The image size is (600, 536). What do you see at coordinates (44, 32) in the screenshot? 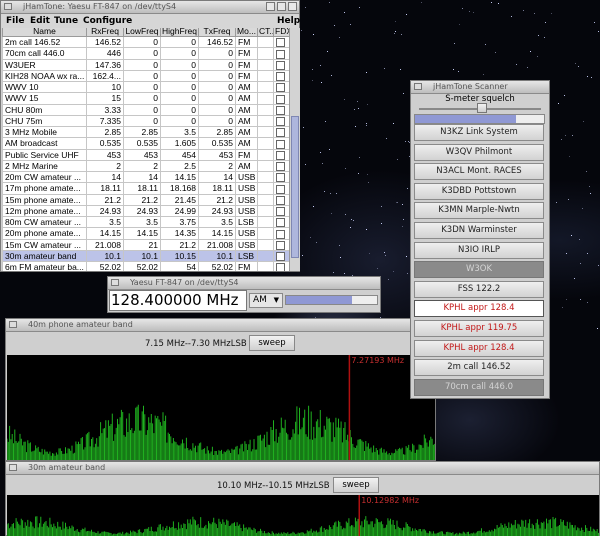
I see `column-header: Name` at bounding box center [44, 32].